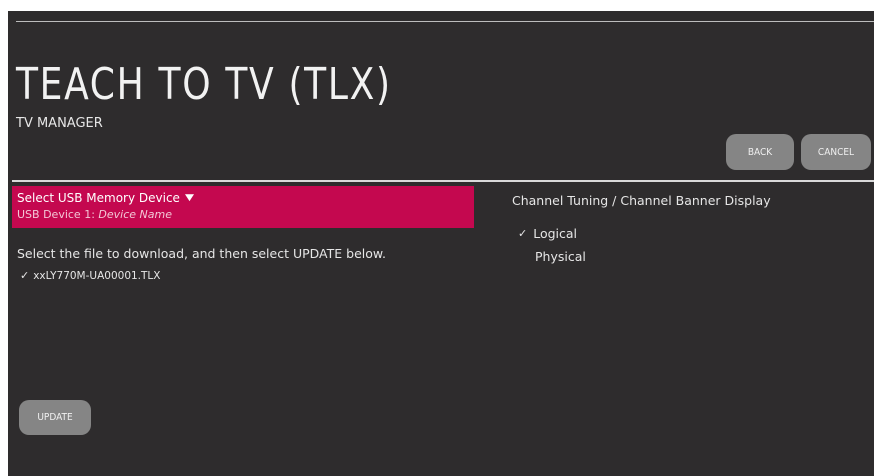 The width and height of the screenshot is (874, 476). I want to click on tuning-option-physical: Physical, so click(560, 256).